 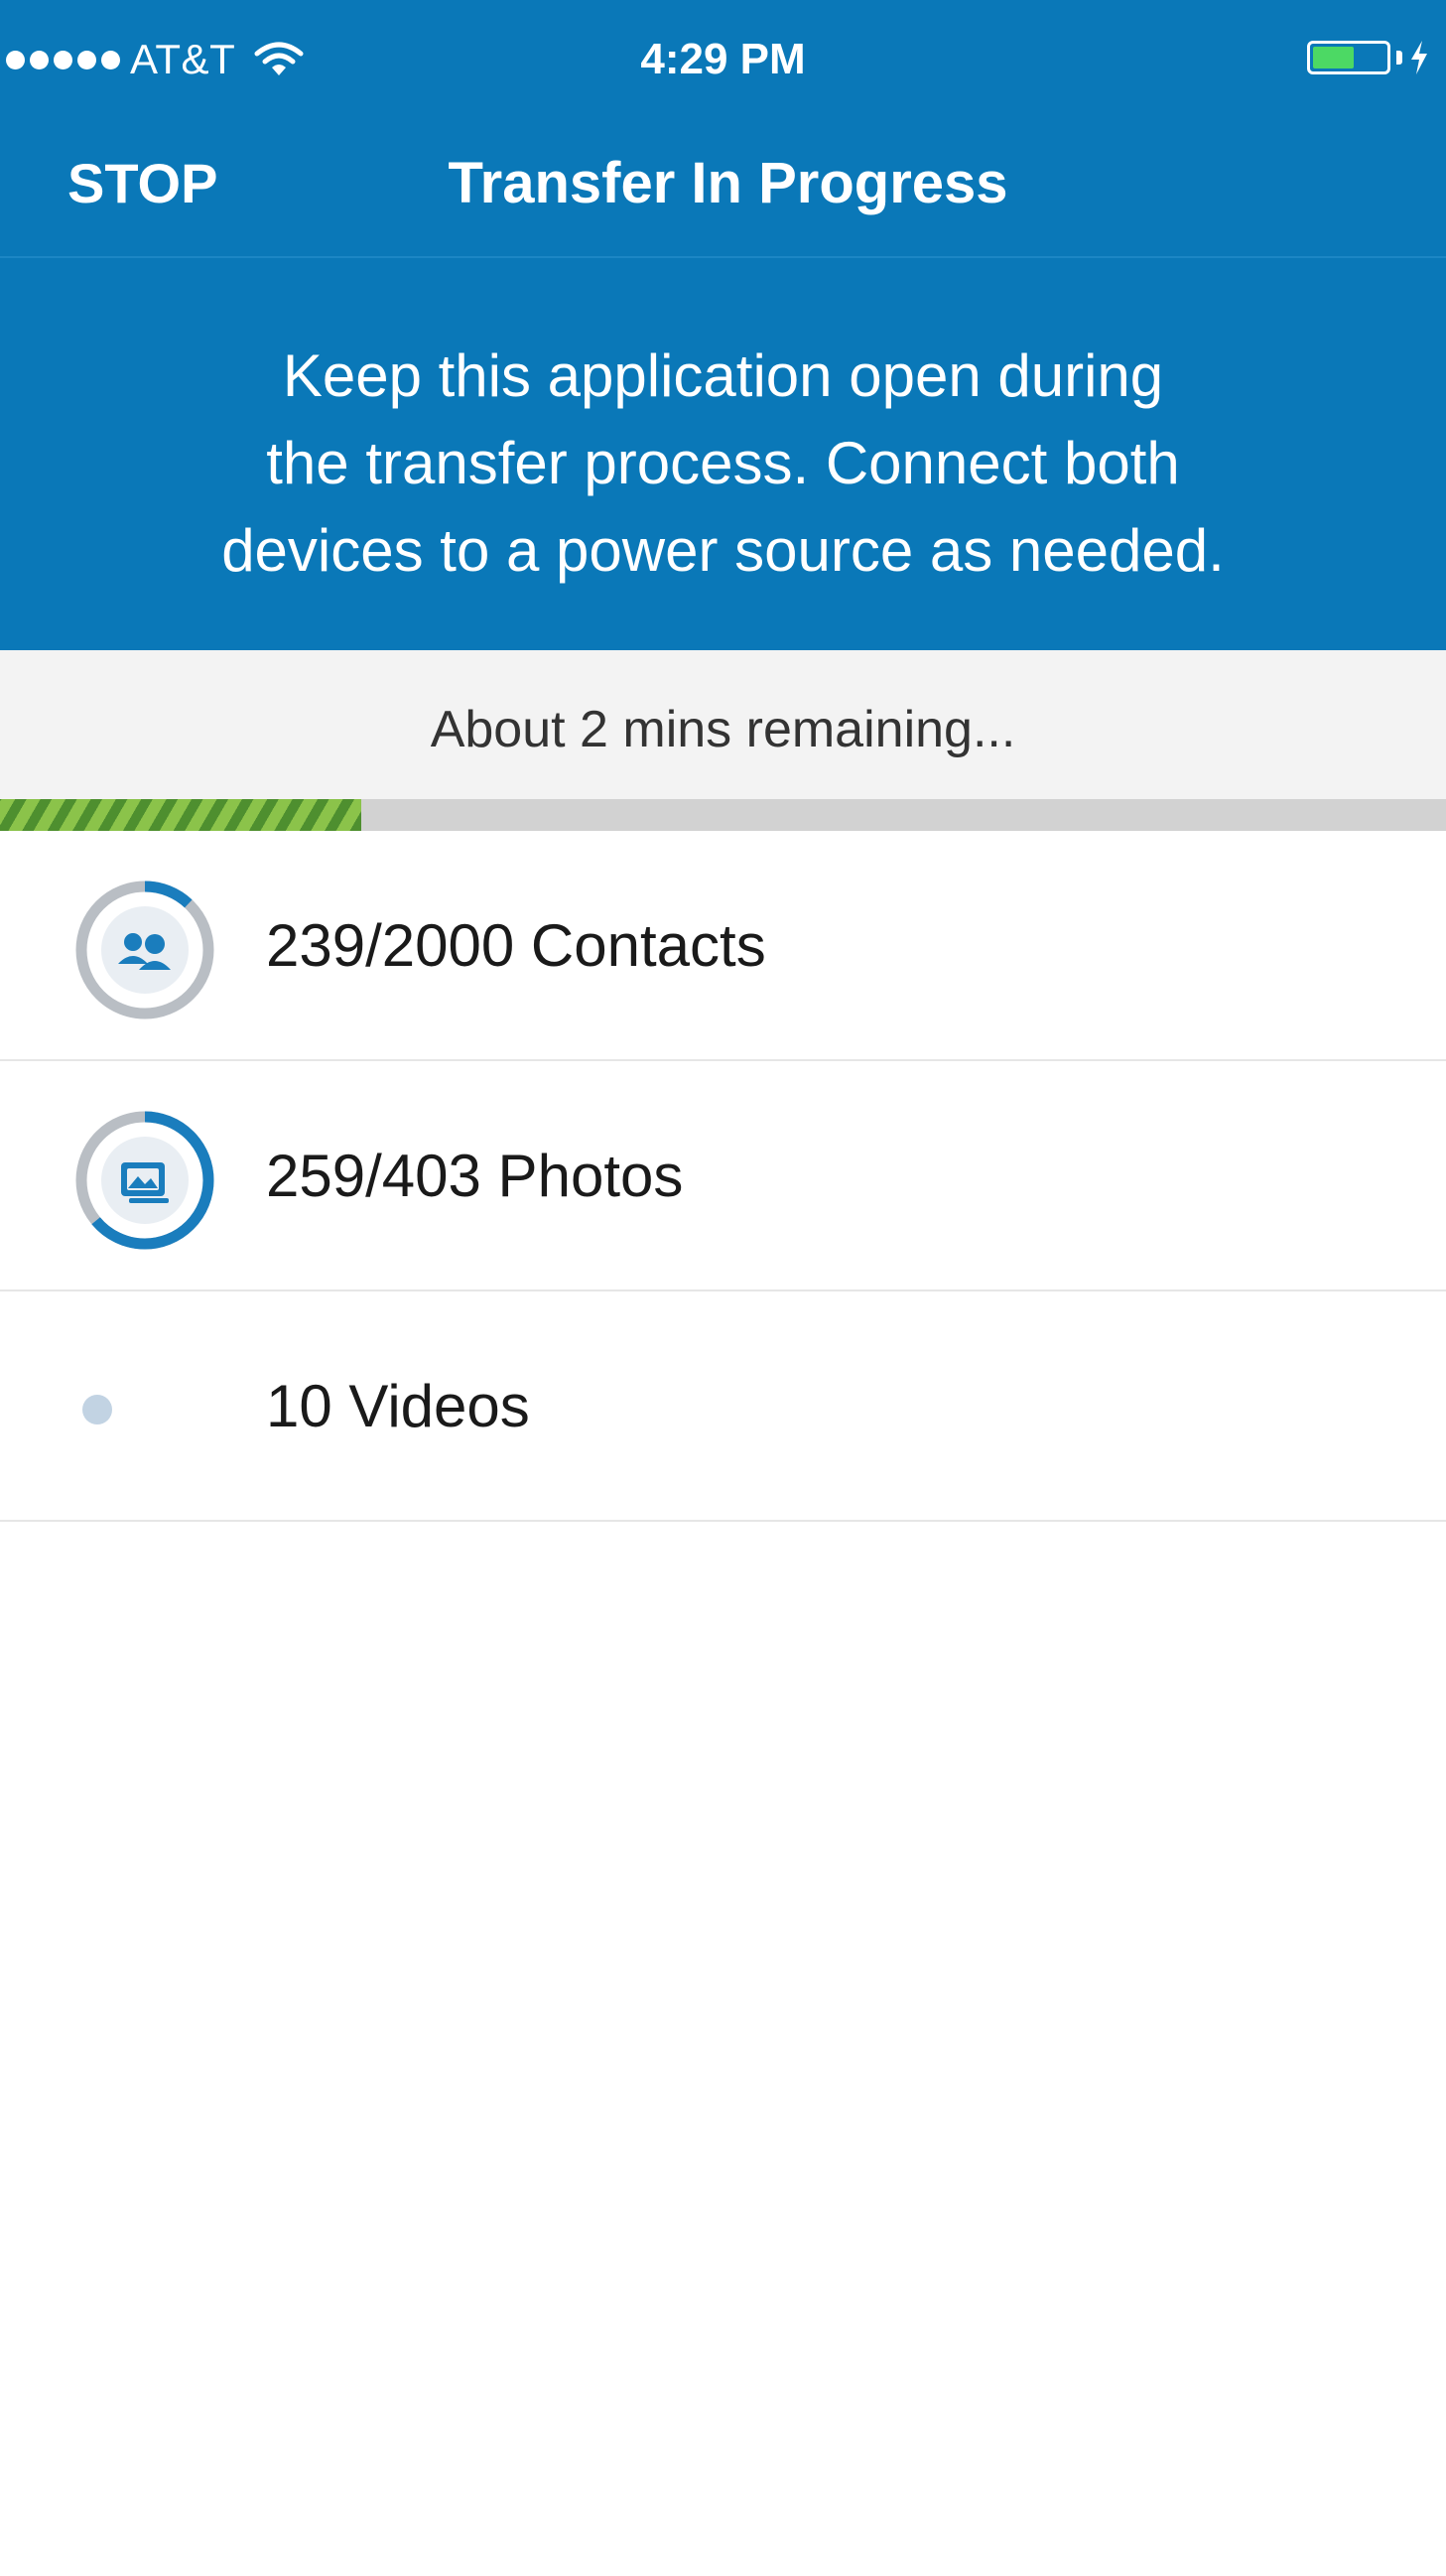 I want to click on info-line: the transfer process. Connect both, so click(x=723, y=463).